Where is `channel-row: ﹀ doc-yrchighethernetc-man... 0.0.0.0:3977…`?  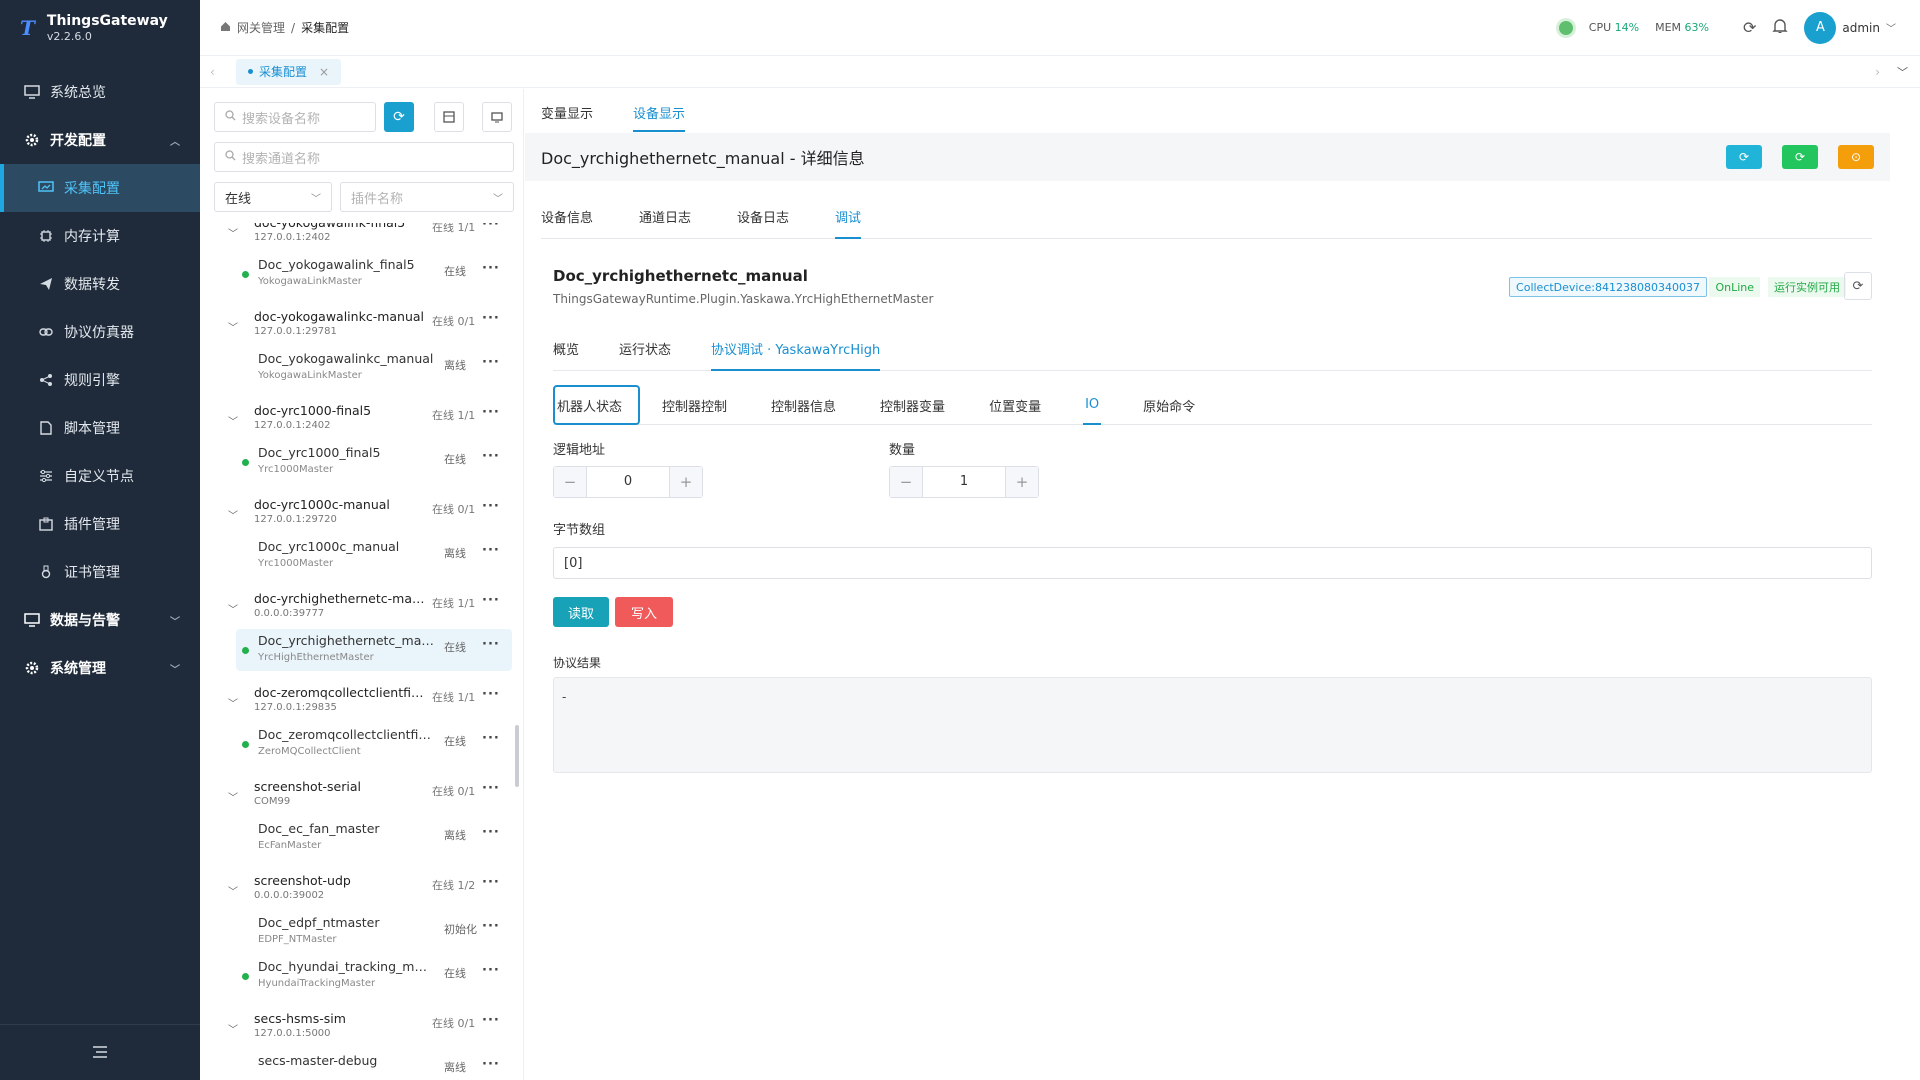 channel-row: ﹀ doc-yrchighethernetc-man... 0.0.0.0:3977… is located at coordinates (361, 611).